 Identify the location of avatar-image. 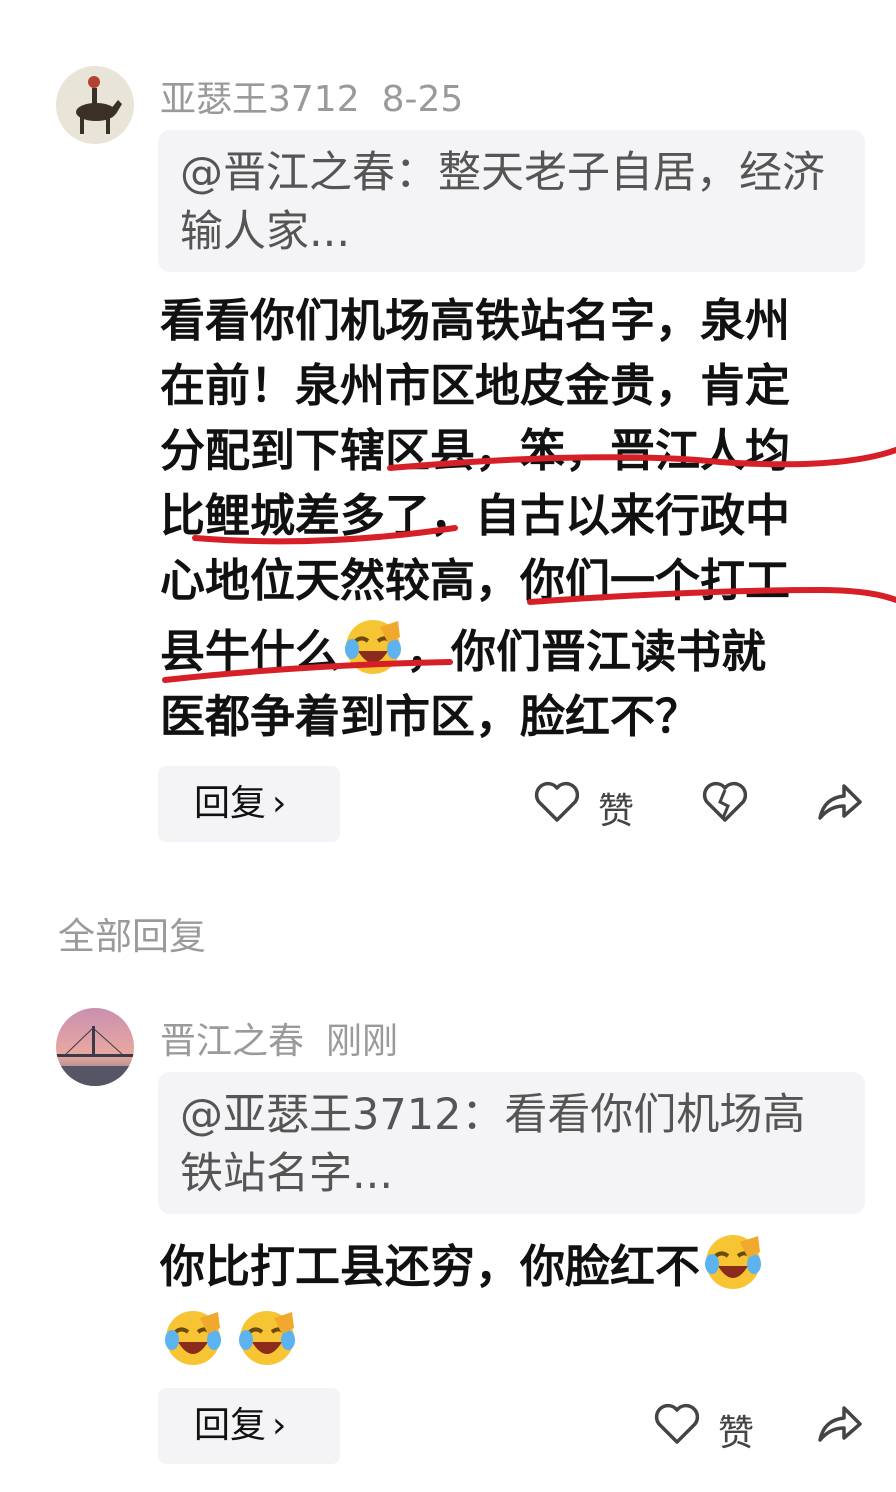
(95, 1047).